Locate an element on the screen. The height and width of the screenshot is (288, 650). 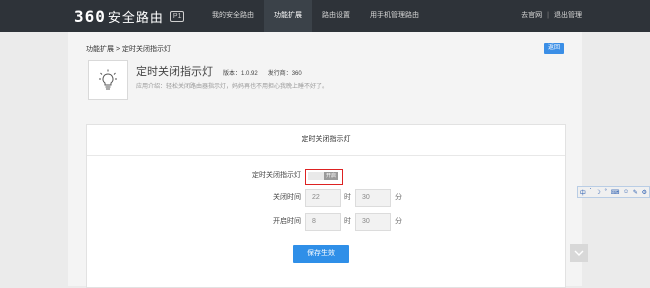
ime-toolbar: 中 ˋ ☽ ° ⌨ ☺ ✎ ⚙ is located at coordinates (613, 192).